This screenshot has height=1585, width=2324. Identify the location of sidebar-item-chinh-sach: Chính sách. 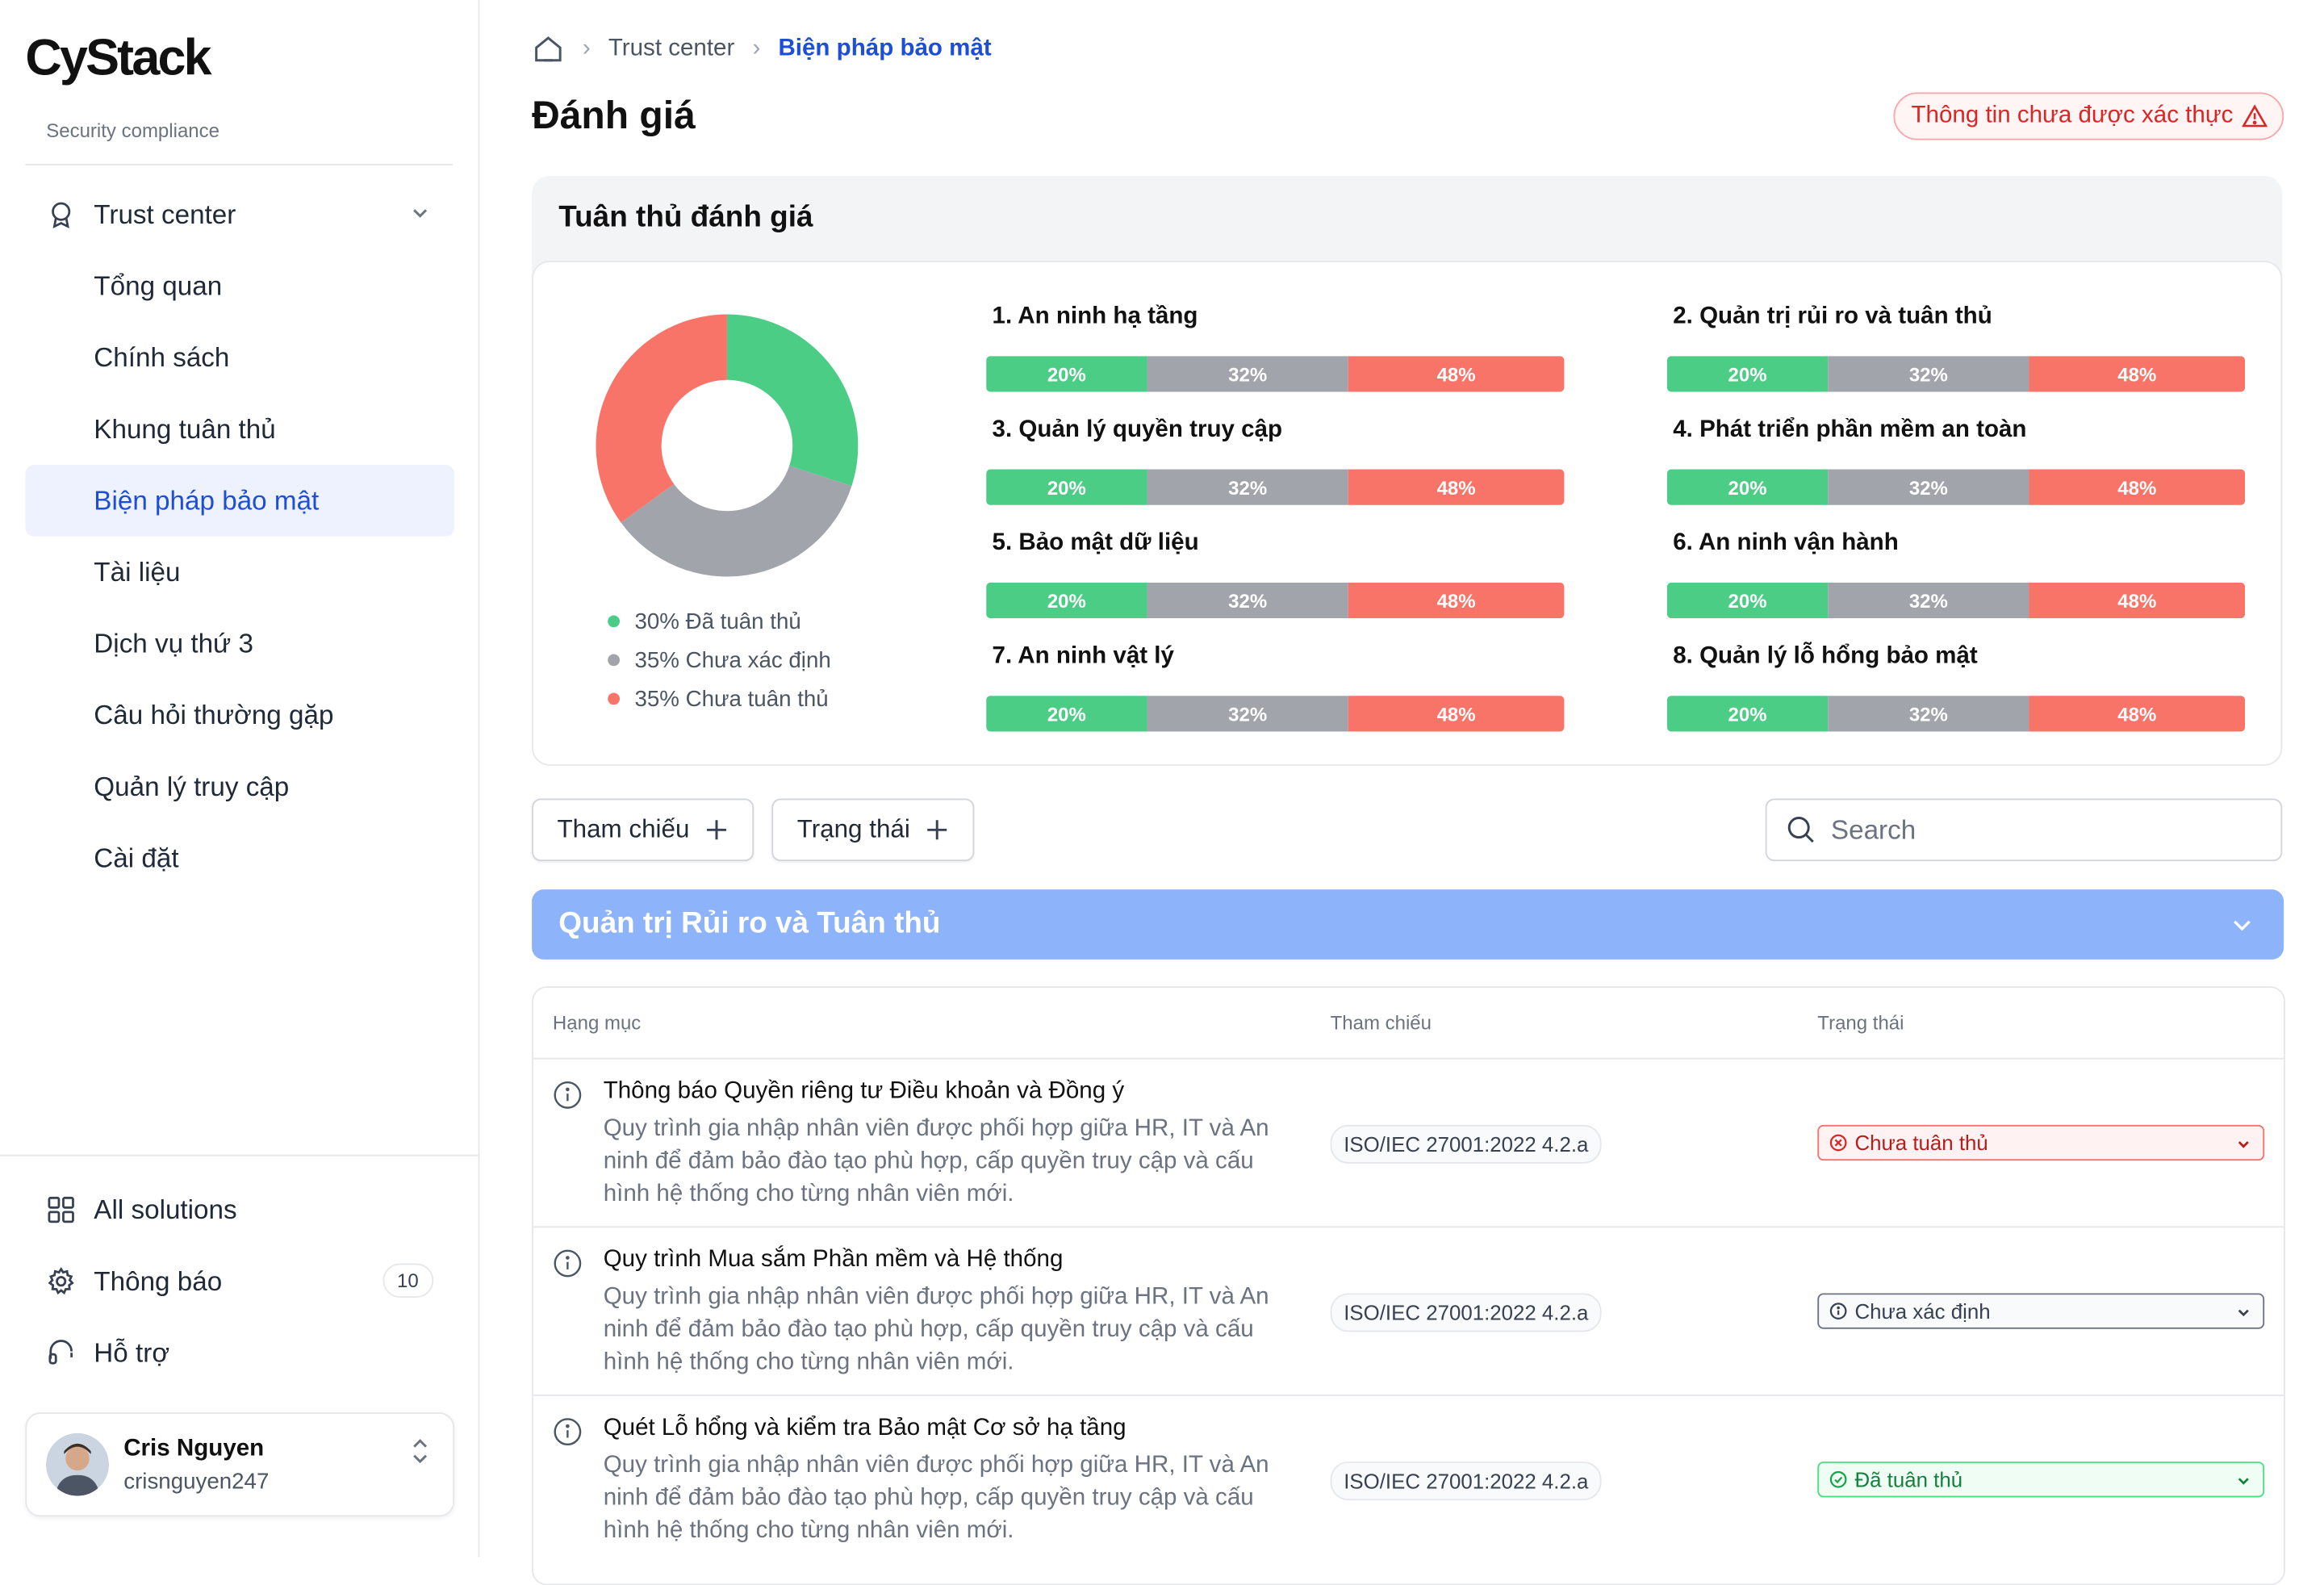
(239, 358).